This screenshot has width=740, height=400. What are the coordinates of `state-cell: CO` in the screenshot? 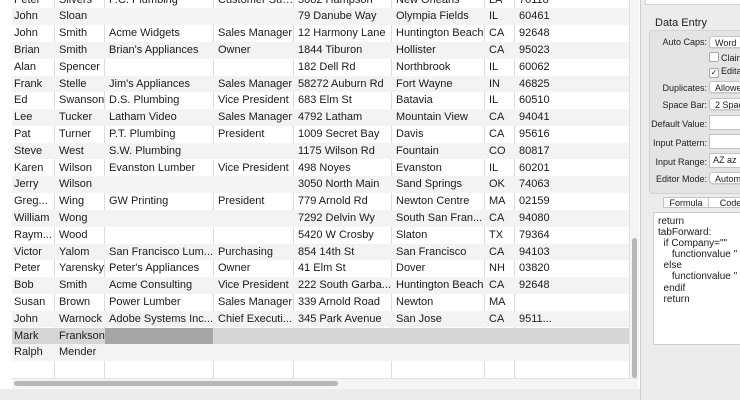 It's located at (503, 151).